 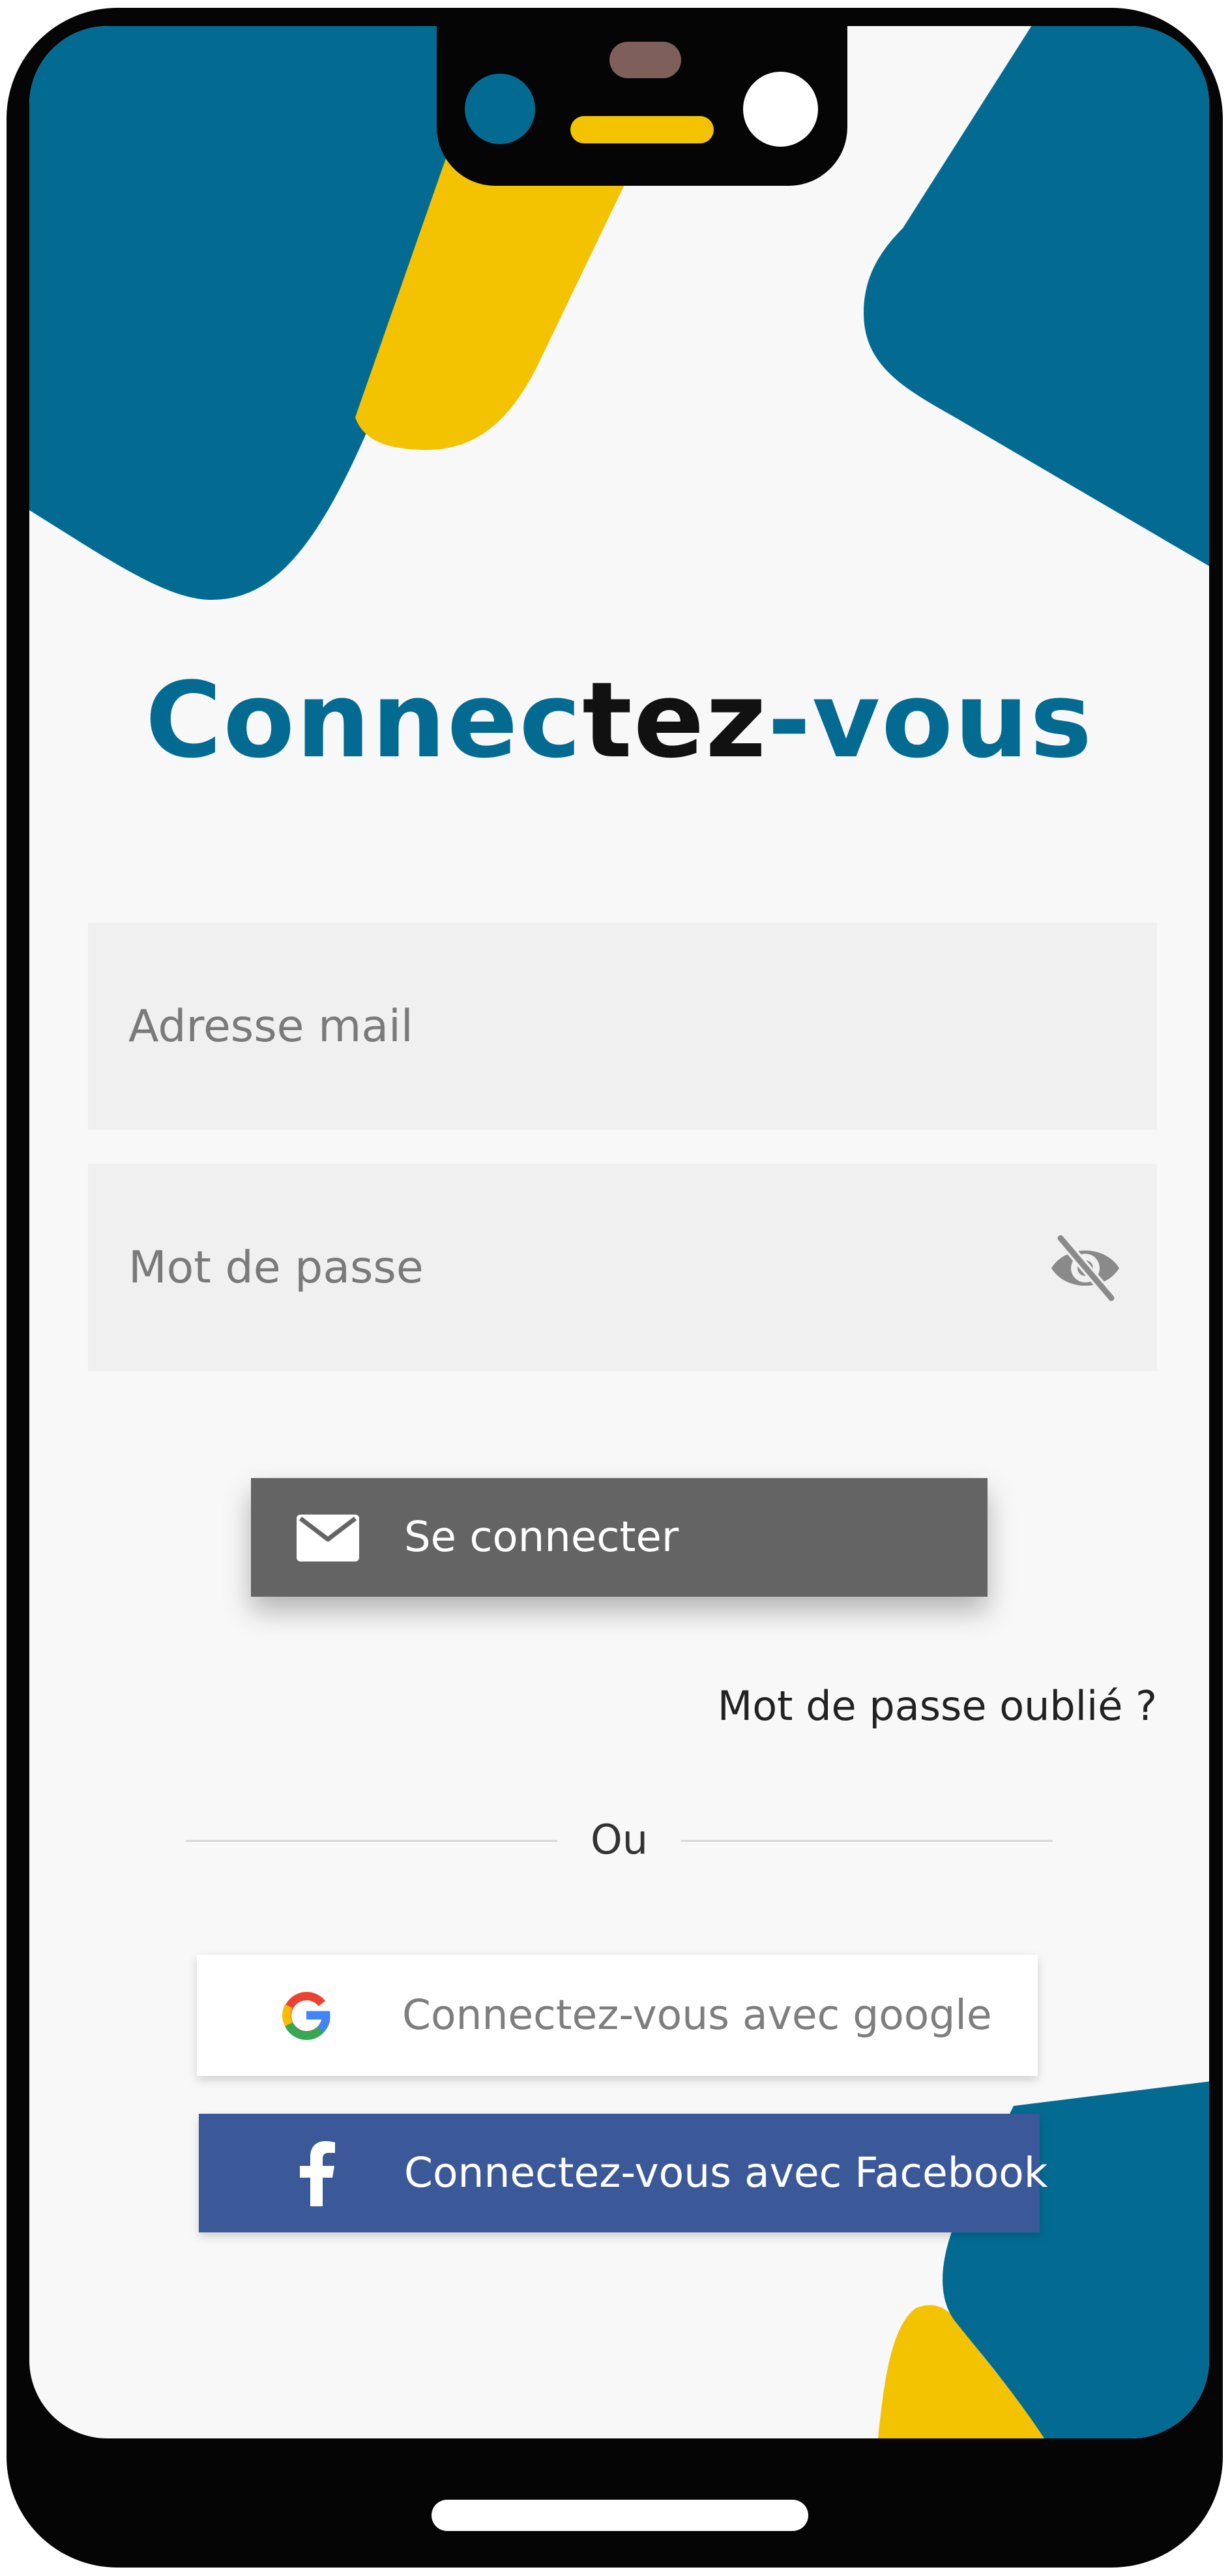 What do you see at coordinates (372, 1841) in the screenshot?
I see `divider-left` at bounding box center [372, 1841].